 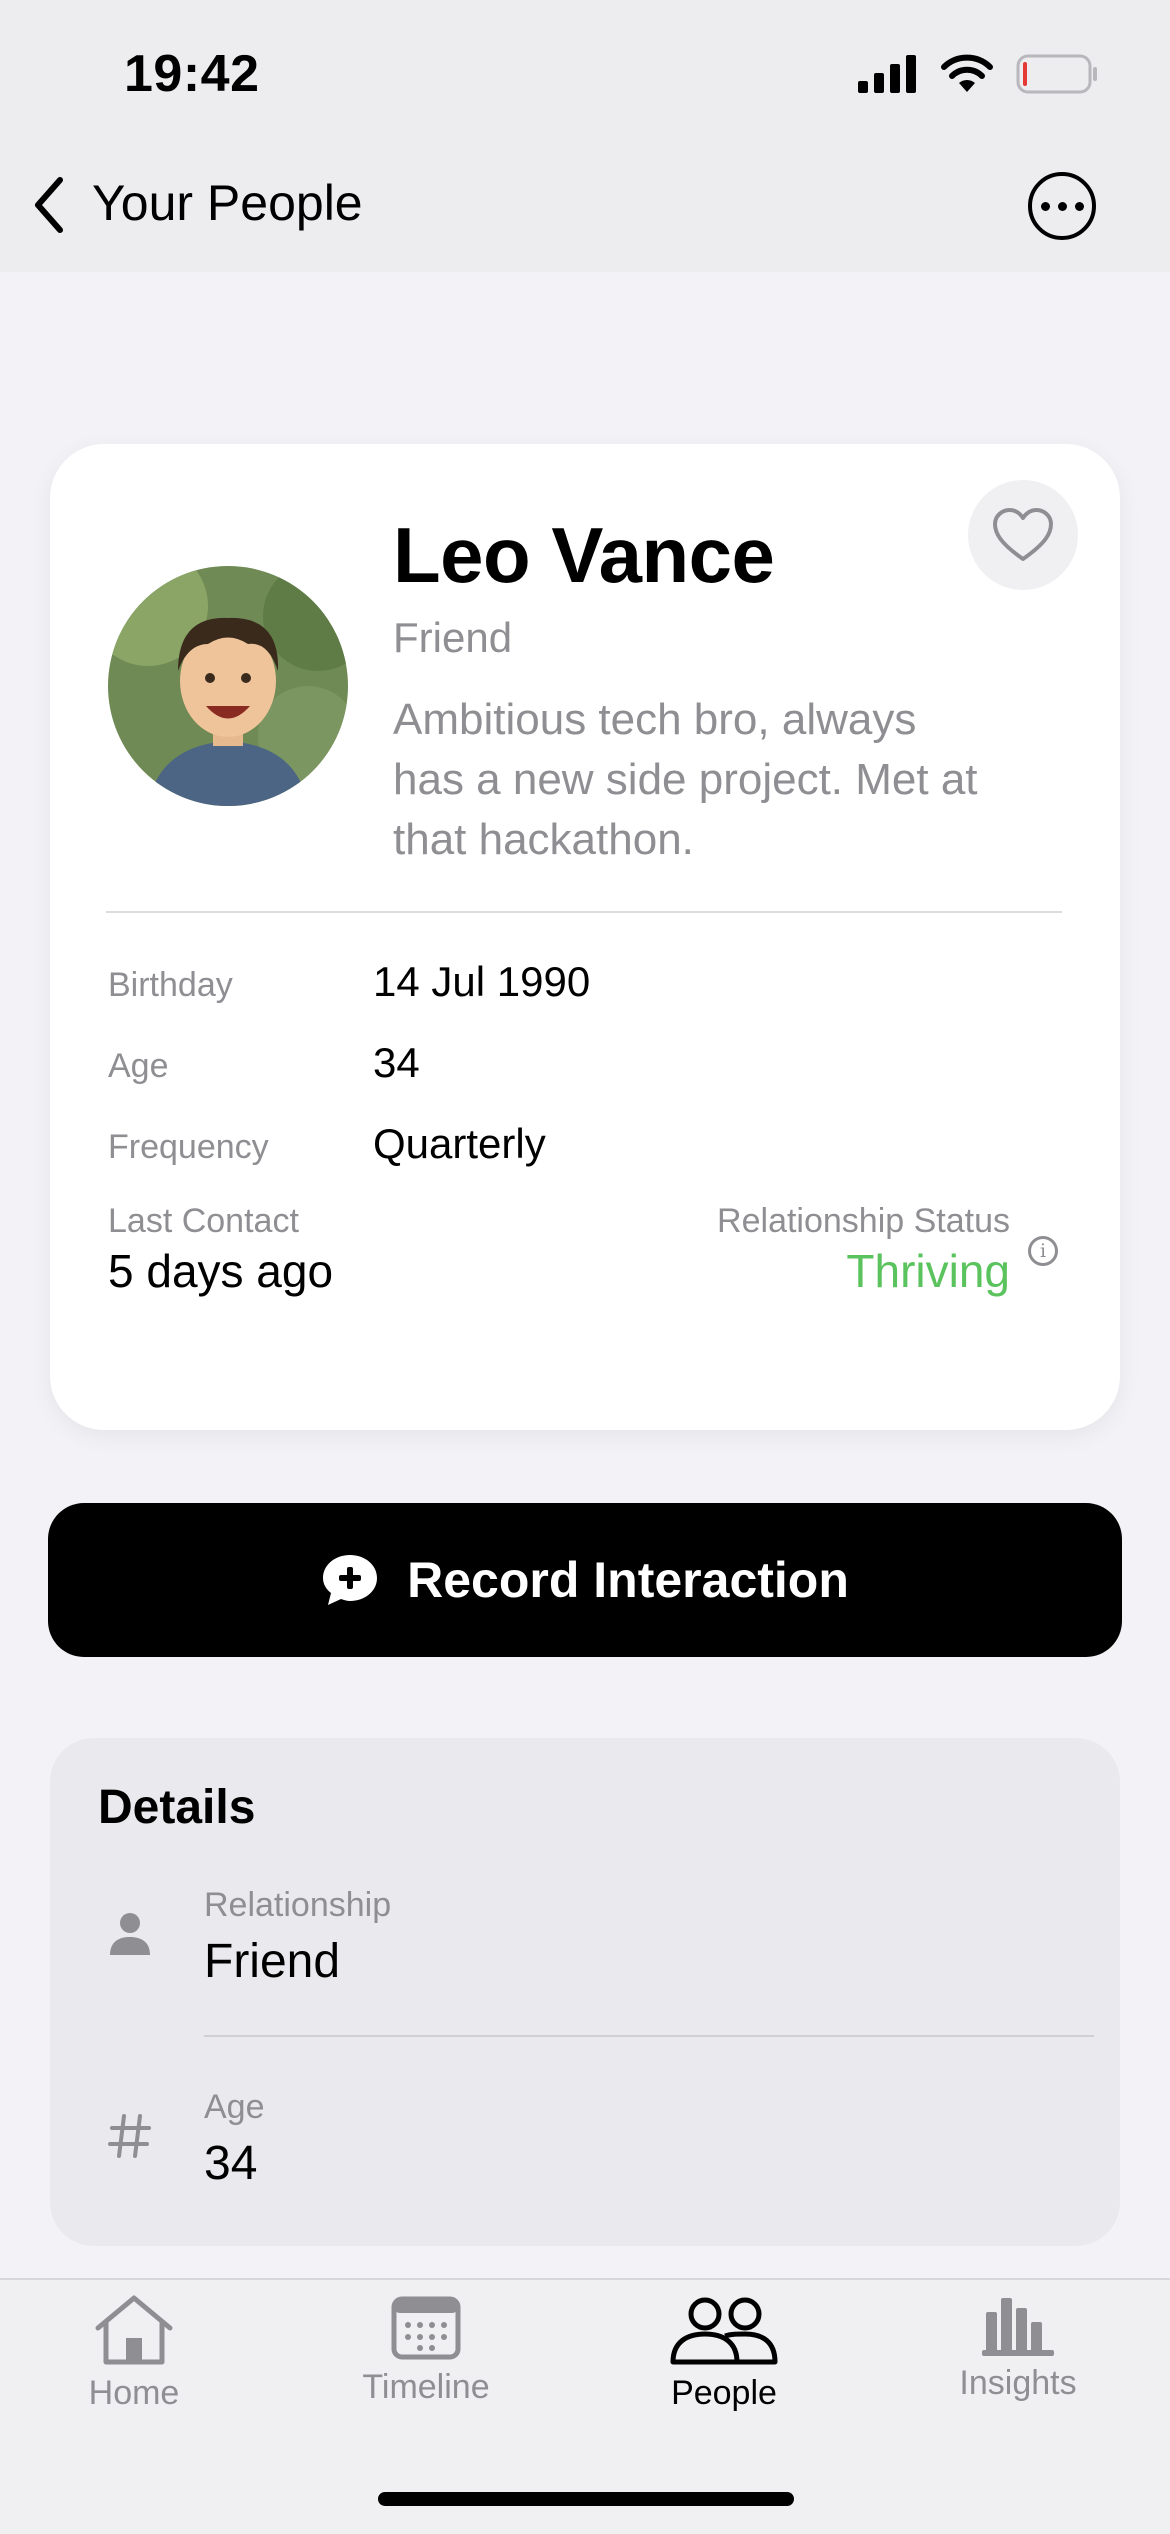 What do you see at coordinates (482, 981) in the screenshot?
I see `birthday-value: 14 Jul 1990` at bounding box center [482, 981].